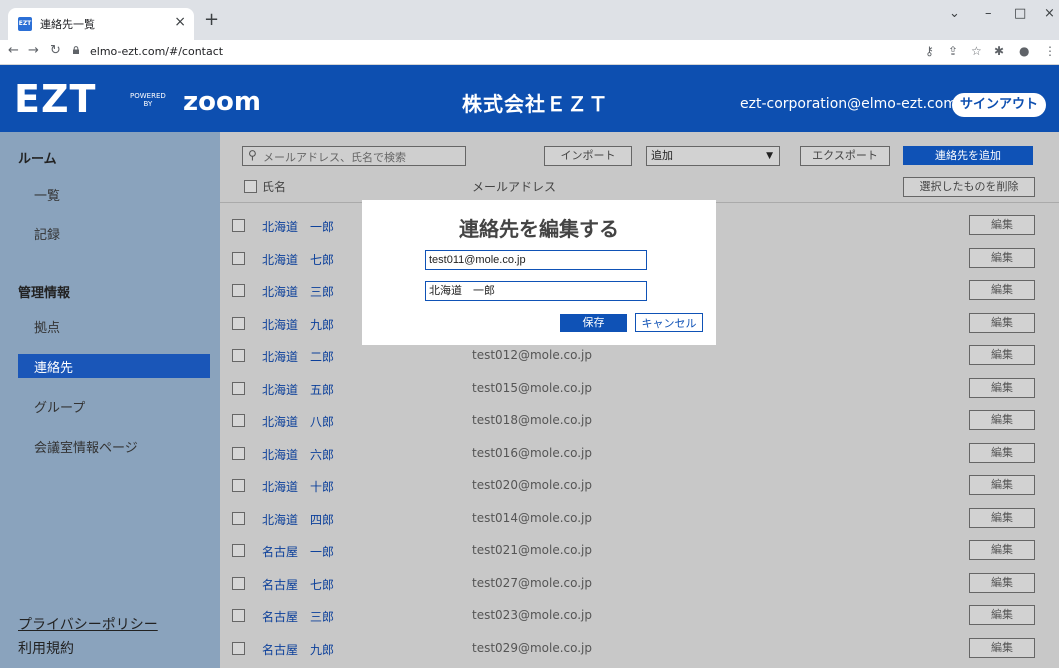  What do you see at coordinates (514, 187) in the screenshot?
I see `column-header-email: メールアドレス` at bounding box center [514, 187].